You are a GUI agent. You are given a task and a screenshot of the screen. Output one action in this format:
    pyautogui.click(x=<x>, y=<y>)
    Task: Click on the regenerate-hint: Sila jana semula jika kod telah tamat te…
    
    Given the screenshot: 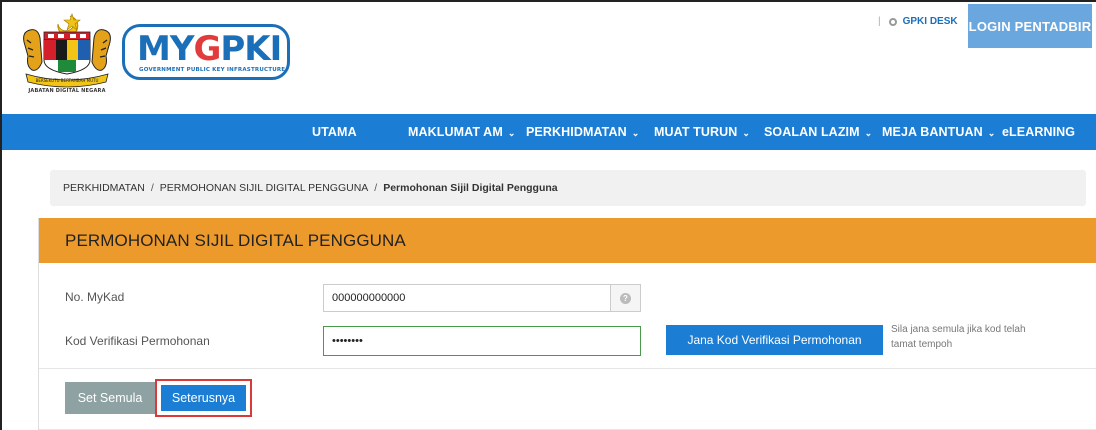 What is the action you would take?
    pyautogui.click(x=991, y=337)
    